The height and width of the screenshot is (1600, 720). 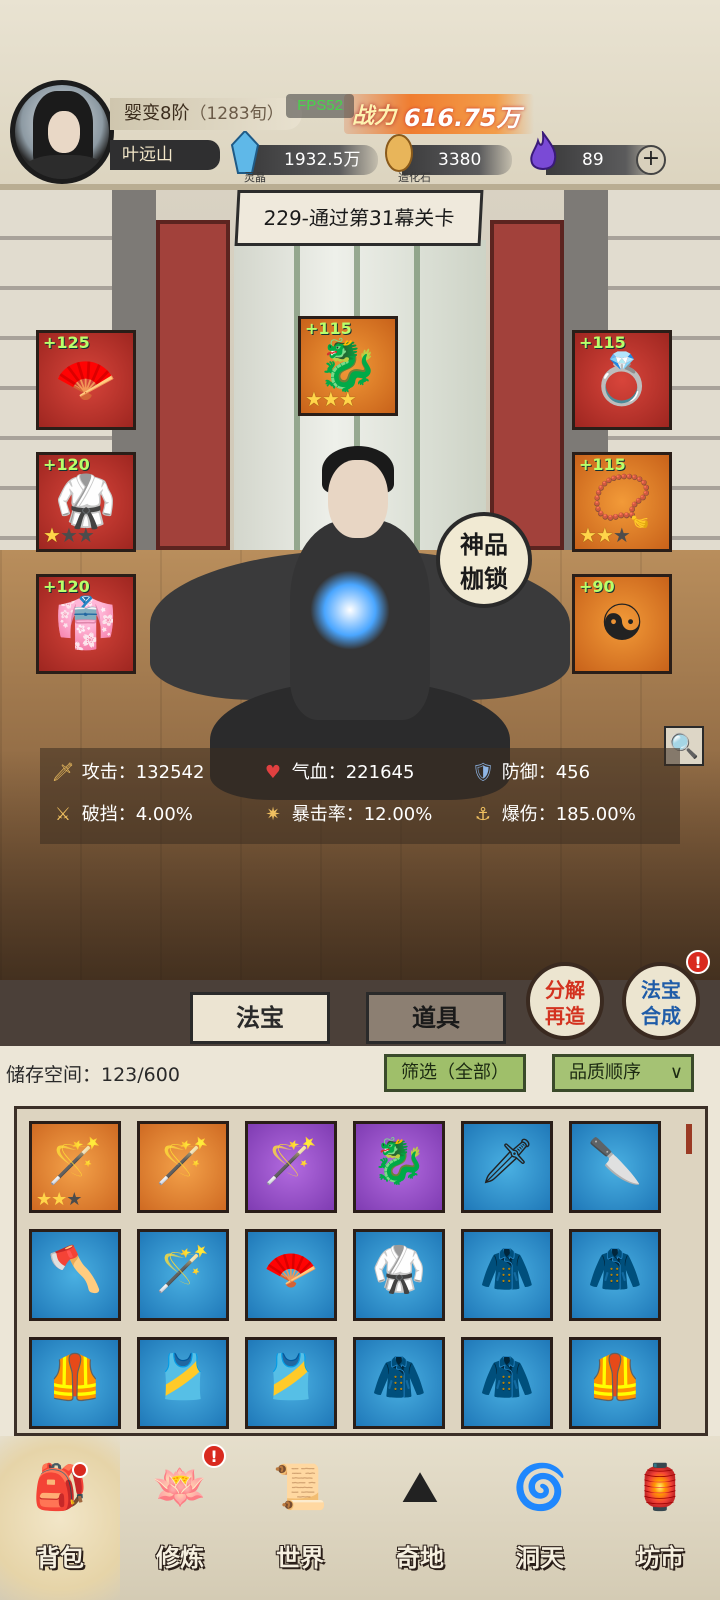 I want to click on equip-slot-fan: +125 🪭, so click(x=86, y=380).